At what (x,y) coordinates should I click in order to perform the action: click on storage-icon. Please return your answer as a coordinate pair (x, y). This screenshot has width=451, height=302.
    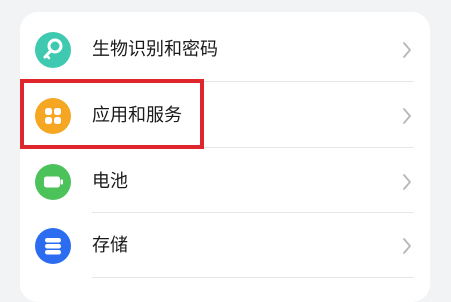
    Looking at the image, I should click on (53, 246).